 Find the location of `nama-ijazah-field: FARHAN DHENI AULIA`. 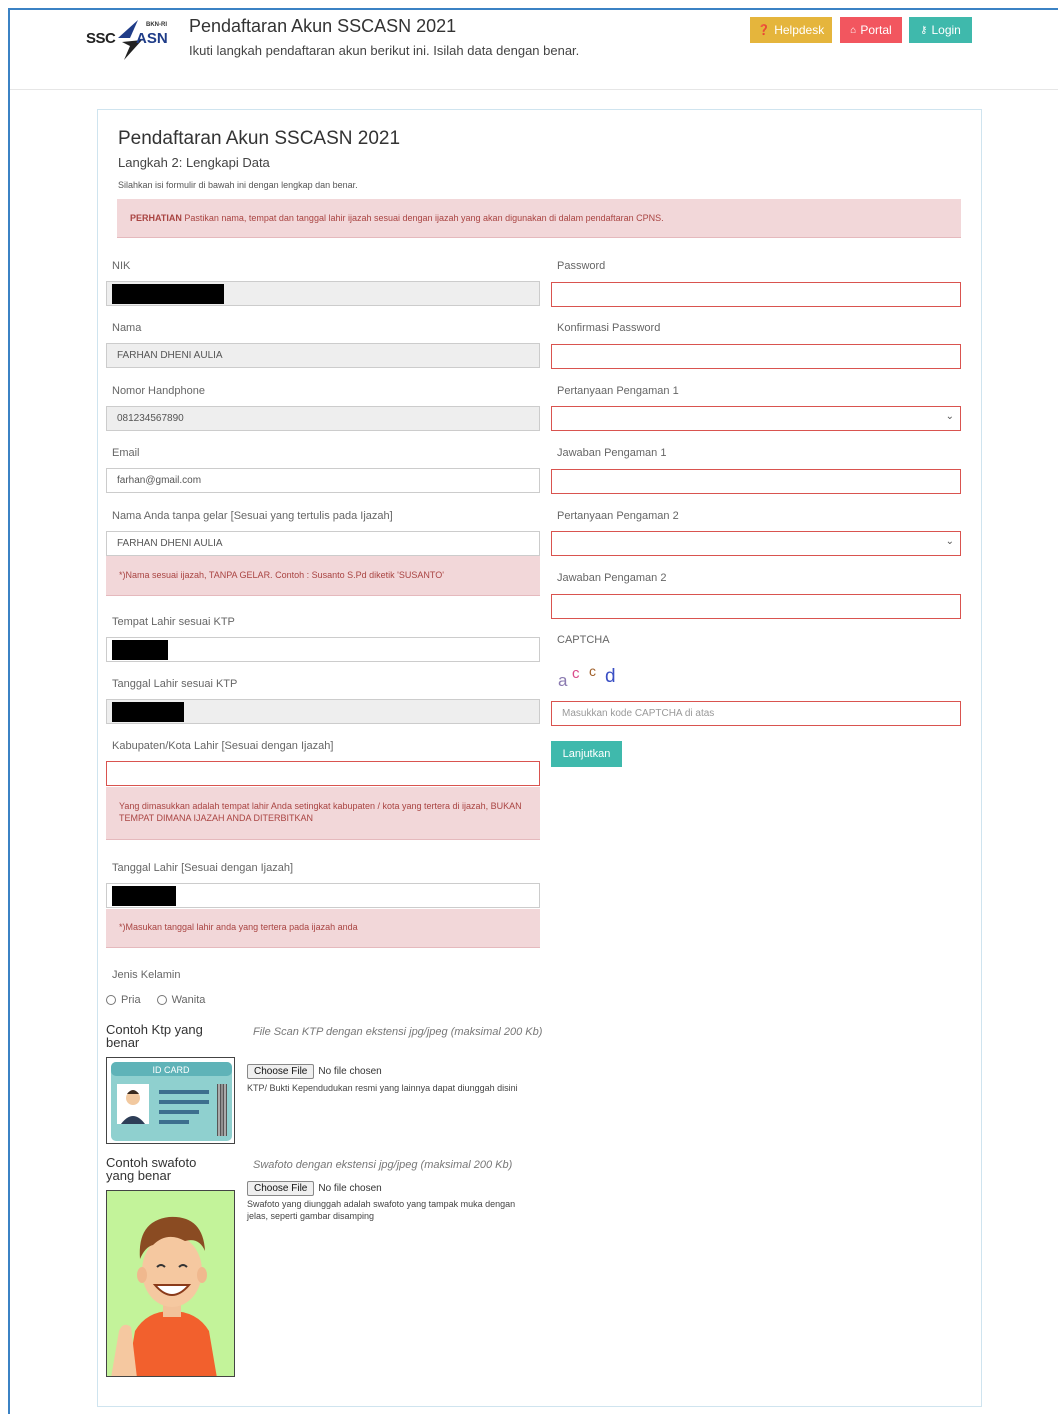

nama-ijazah-field: FARHAN DHENI AULIA is located at coordinates (323, 543).